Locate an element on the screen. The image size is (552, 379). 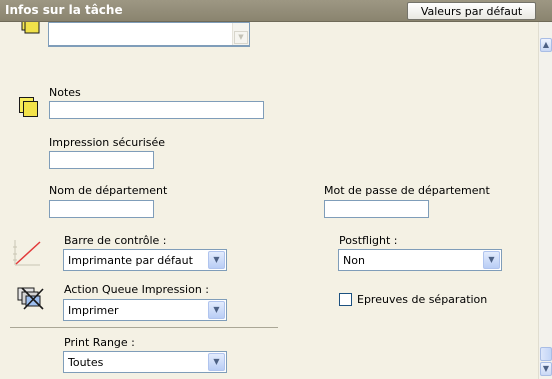
scroll-down-button: ▼ is located at coordinates (546, 369).